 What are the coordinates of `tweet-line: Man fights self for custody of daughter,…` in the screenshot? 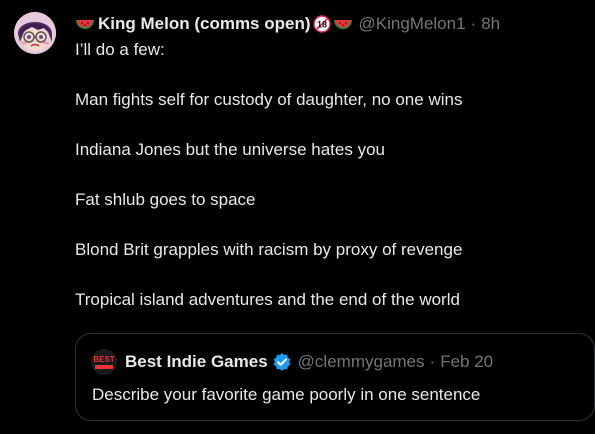 It's located at (269, 99).